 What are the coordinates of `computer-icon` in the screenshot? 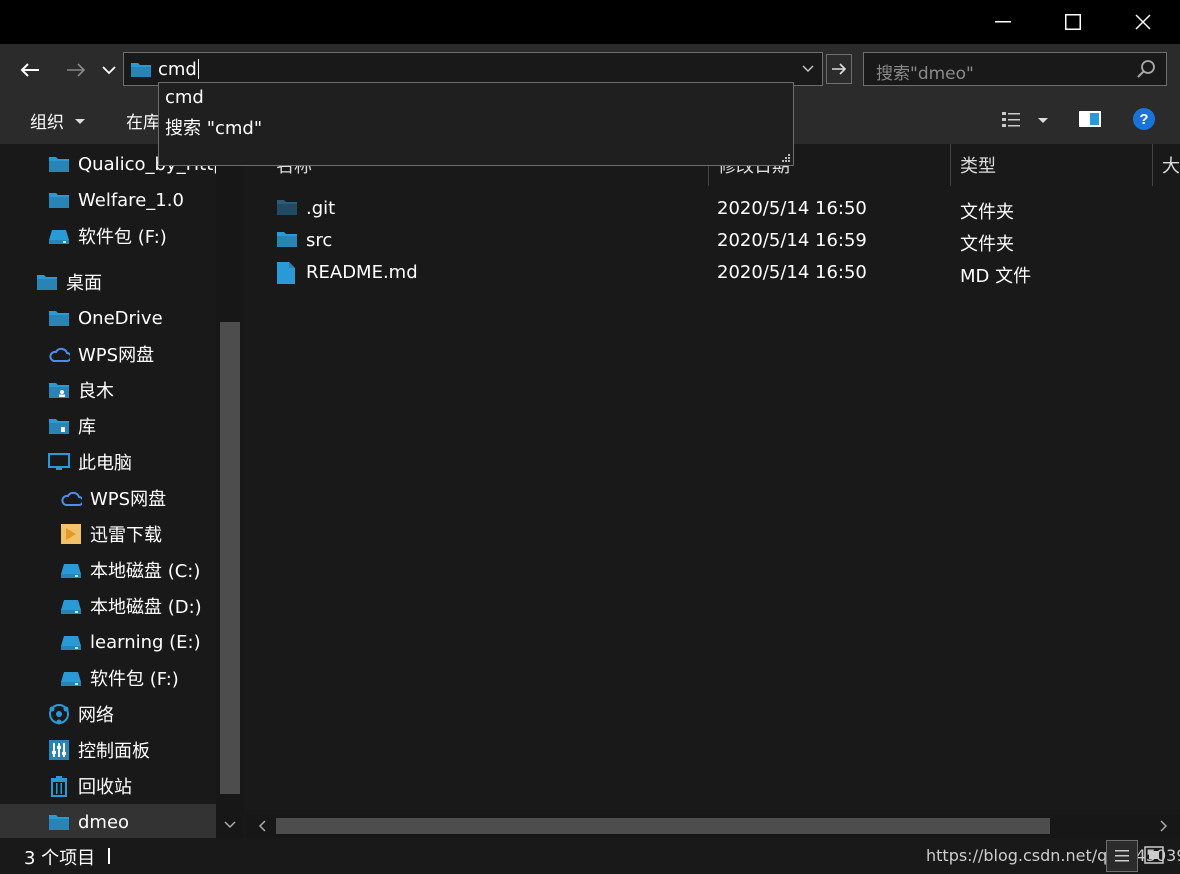 It's located at (59, 462).